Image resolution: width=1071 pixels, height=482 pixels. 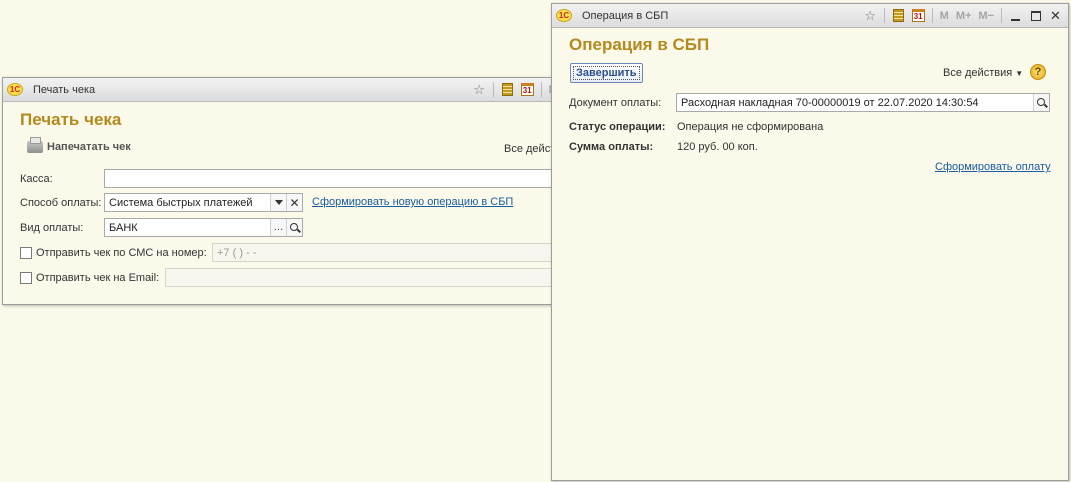 What do you see at coordinates (52, 228) in the screenshot?
I see `payment-type-label: Вид оплаты:` at bounding box center [52, 228].